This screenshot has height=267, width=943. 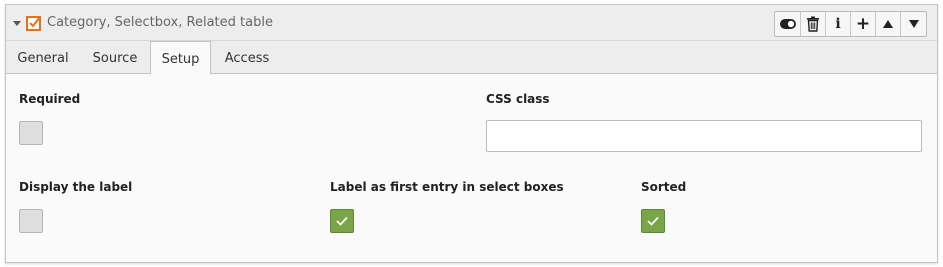 I want to click on toggle-icon, so click(x=787, y=24).